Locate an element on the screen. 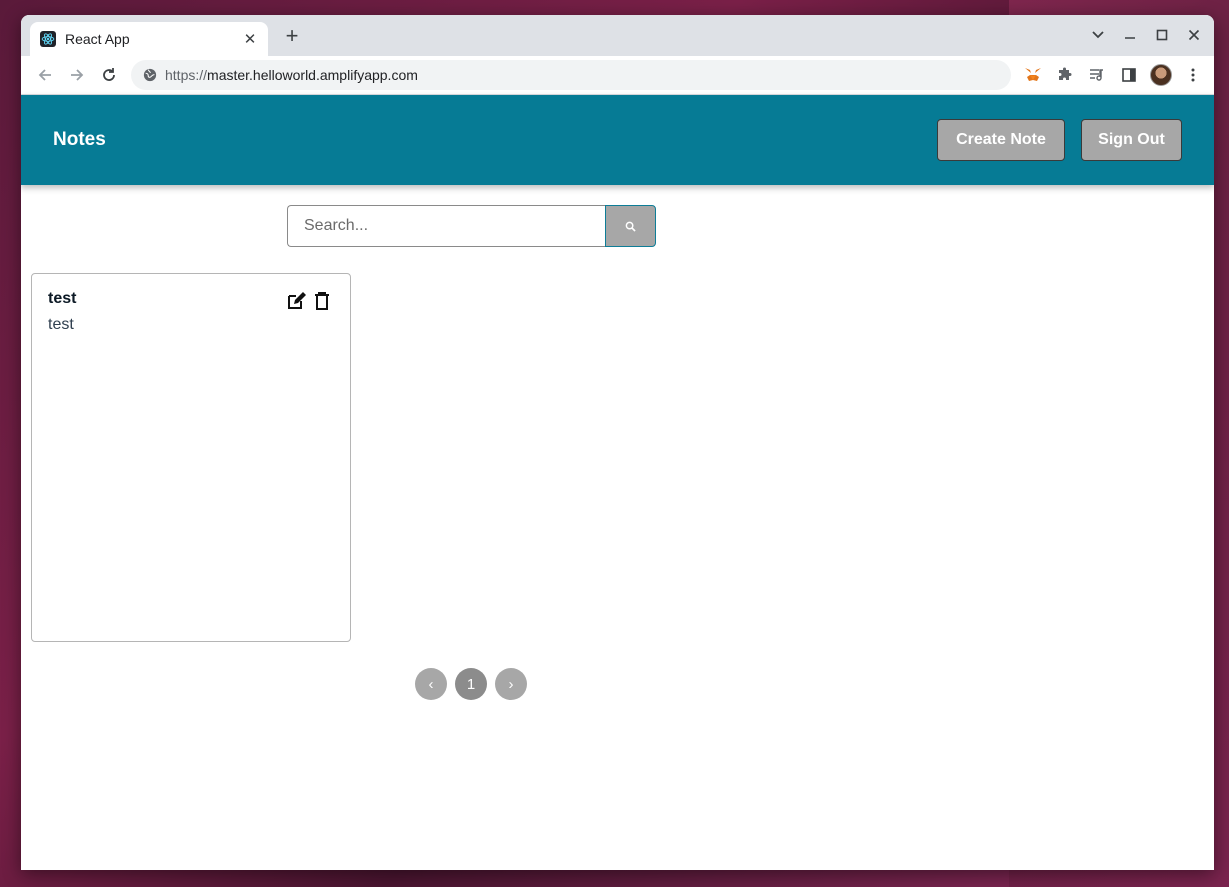  header-actions: Create Note Sign Out is located at coordinates (1059, 140).